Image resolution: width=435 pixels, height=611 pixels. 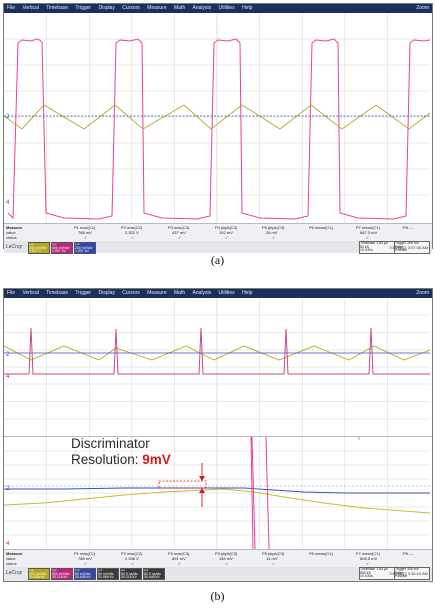 I want to click on zoom-z3-offset: 30.648 kV, so click(x=152, y=577).